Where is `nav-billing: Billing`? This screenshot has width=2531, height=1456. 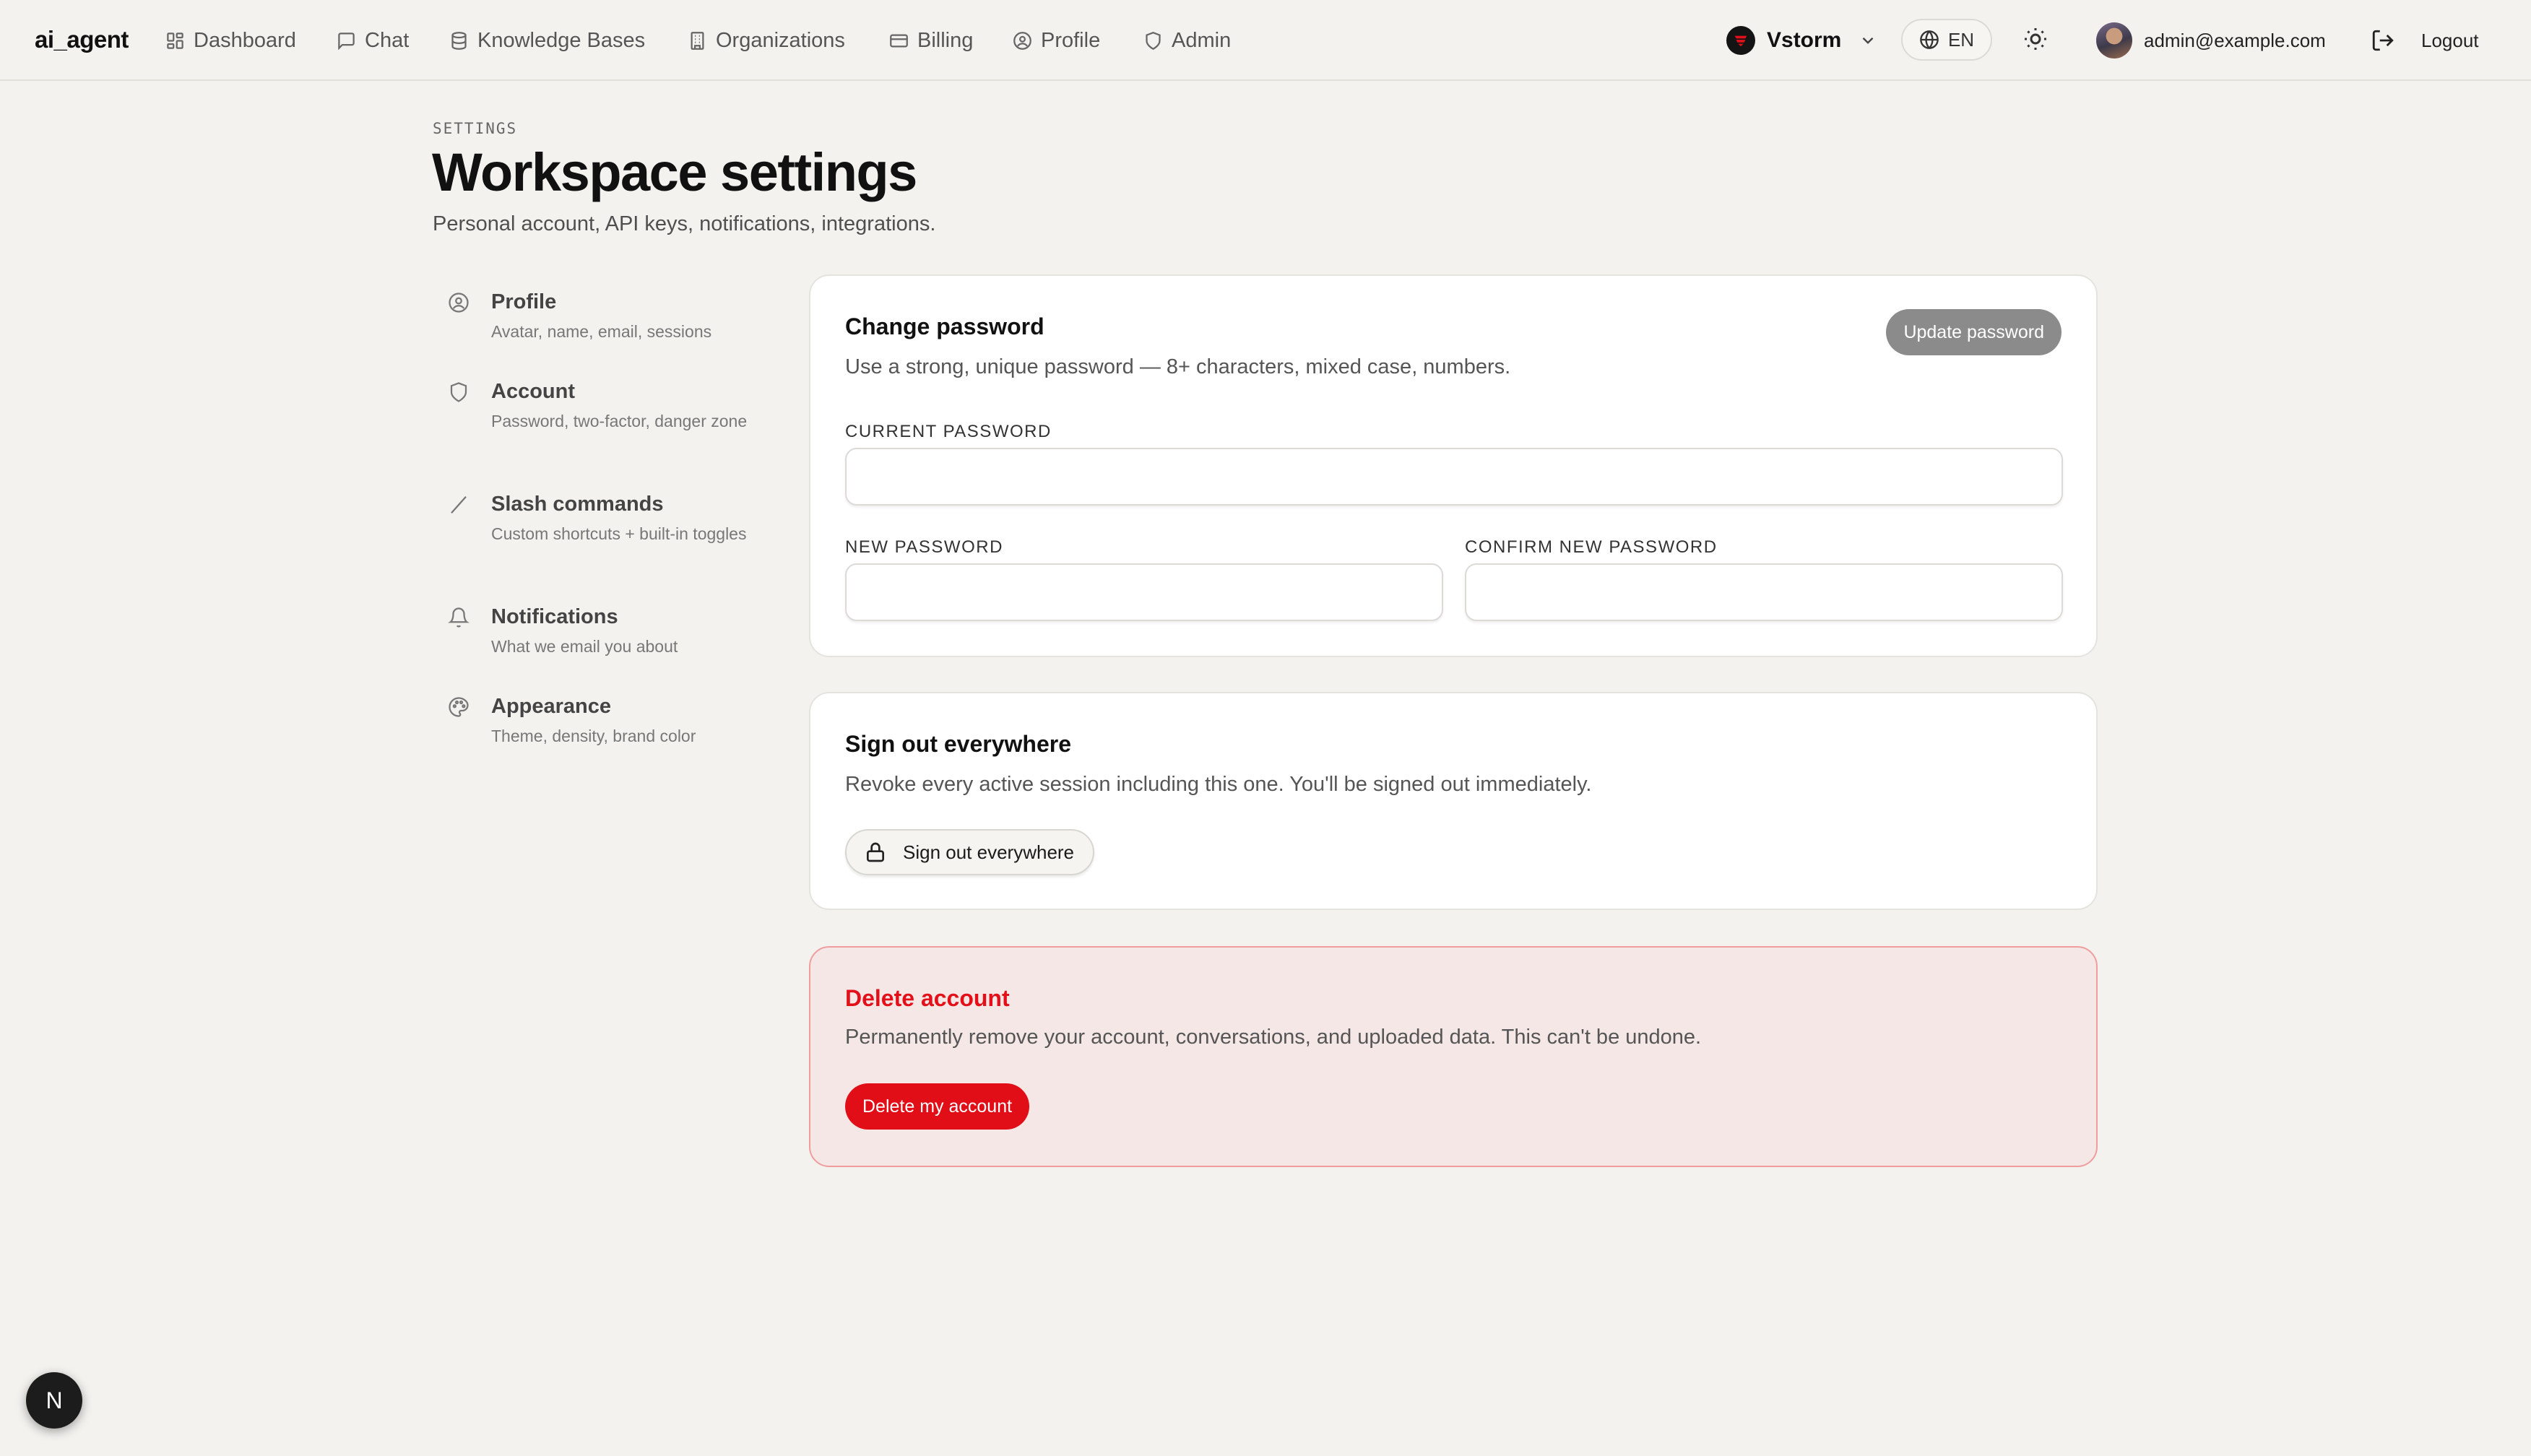 nav-billing: Billing is located at coordinates (931, 40).